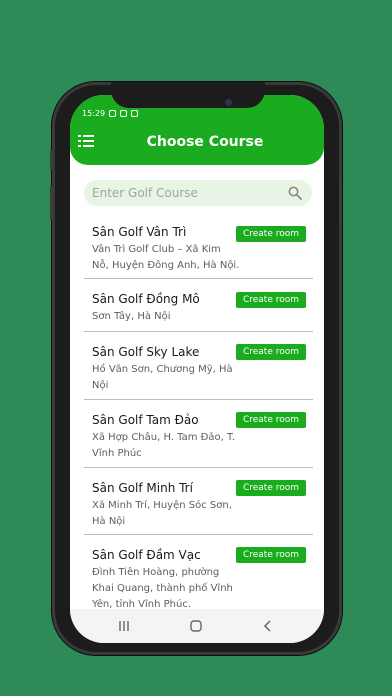 This screenshot has width=392, height=696. I want to click on search-icon, so click(295, 193).